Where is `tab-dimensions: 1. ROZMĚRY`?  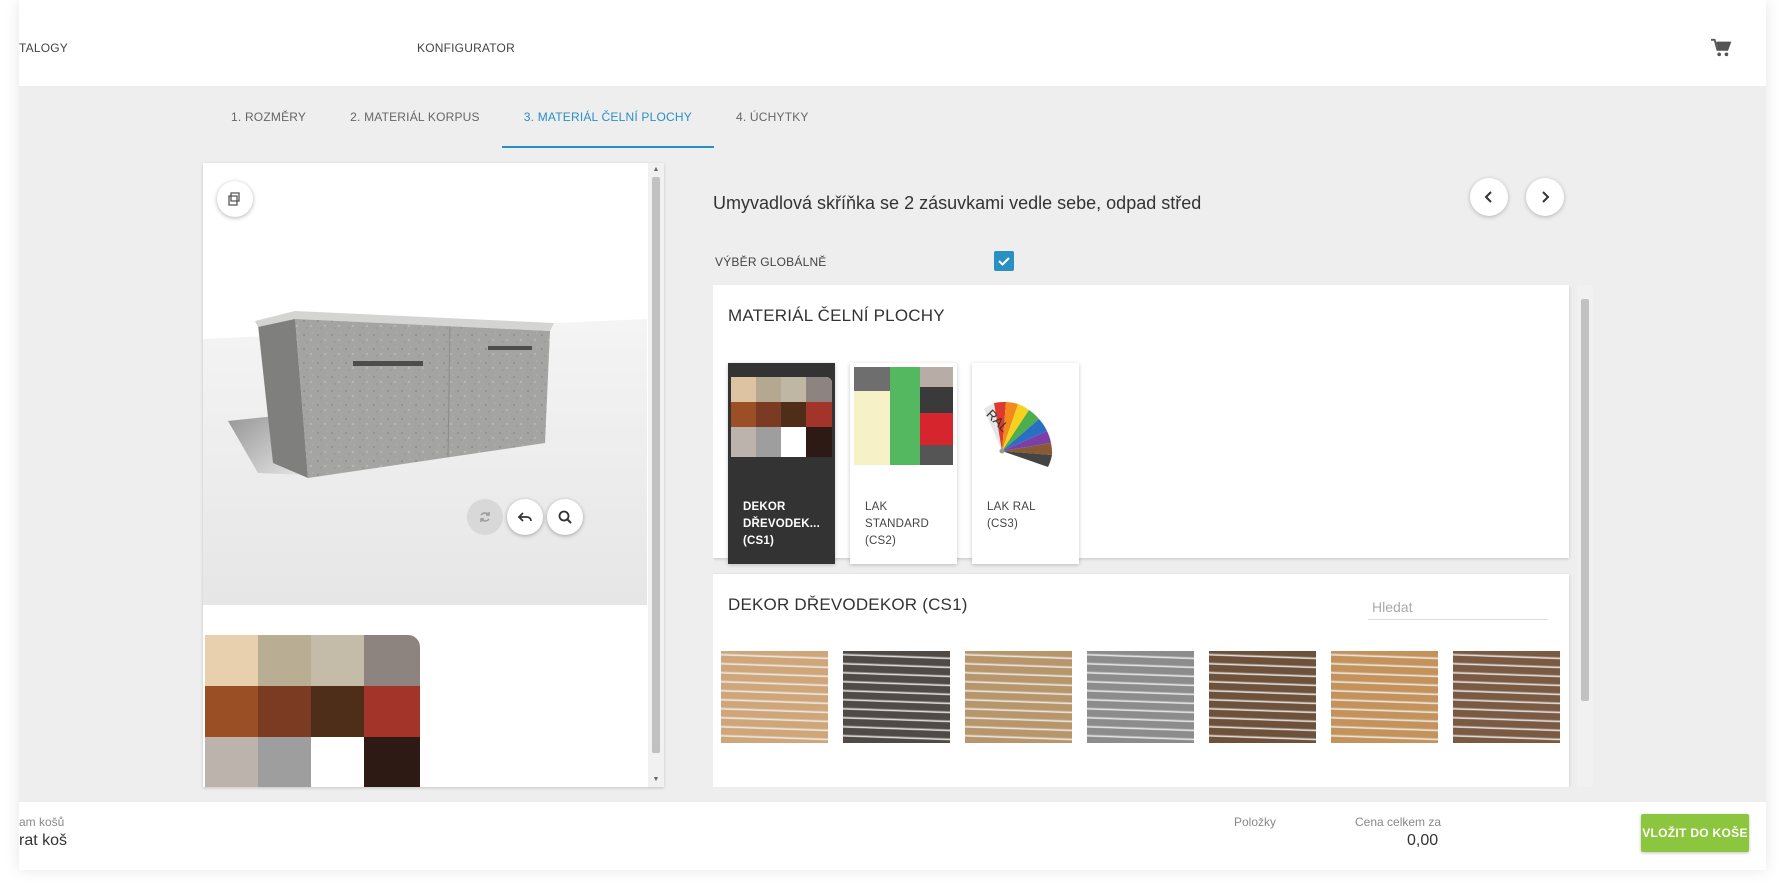
tab-dimensions: 1. ROZMĚRY is located at coordinates (268, 117).